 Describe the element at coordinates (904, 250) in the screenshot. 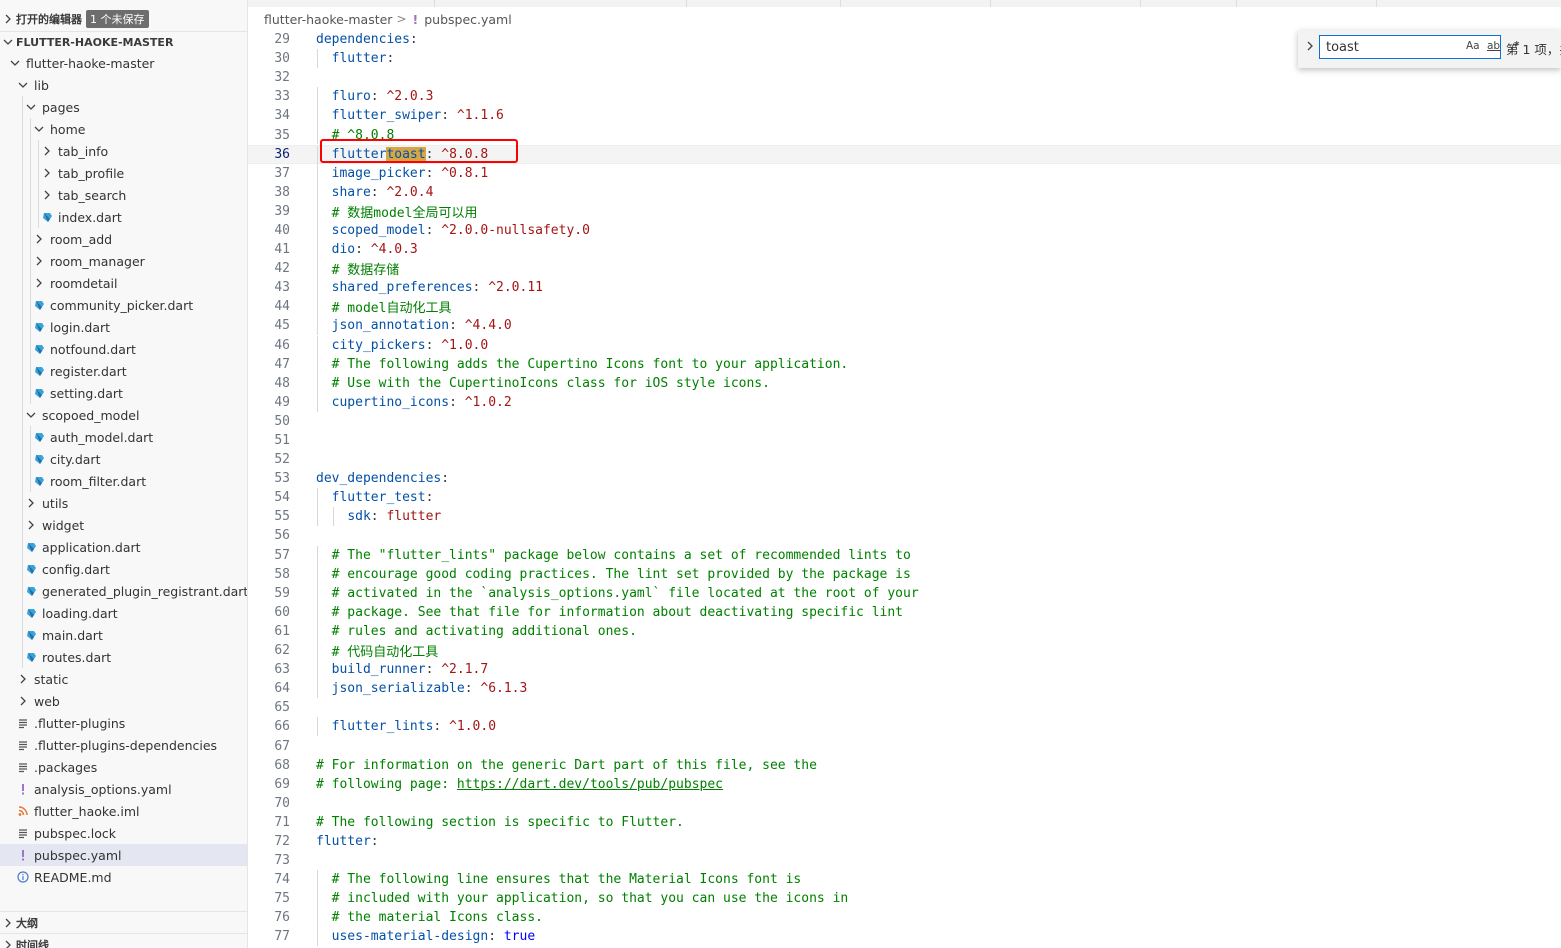

I see `code-line: 41 dio: ^4.0.3` at that location.